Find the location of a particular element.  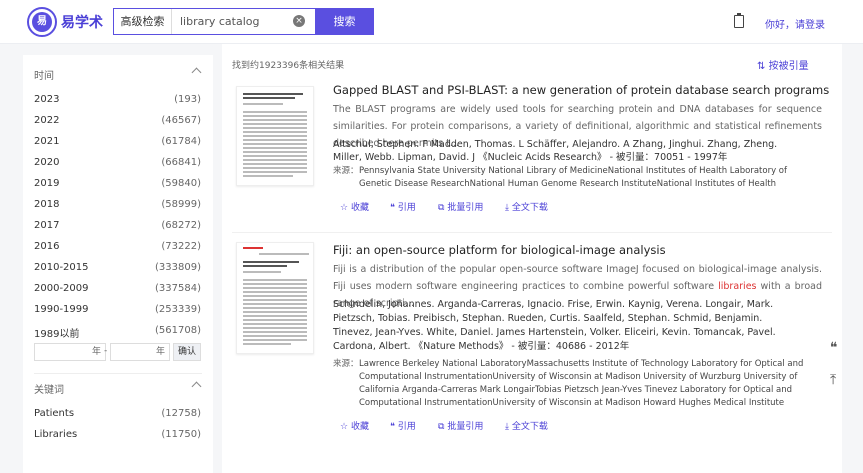

year-count: (61784) is located at coordinates (181, 141).